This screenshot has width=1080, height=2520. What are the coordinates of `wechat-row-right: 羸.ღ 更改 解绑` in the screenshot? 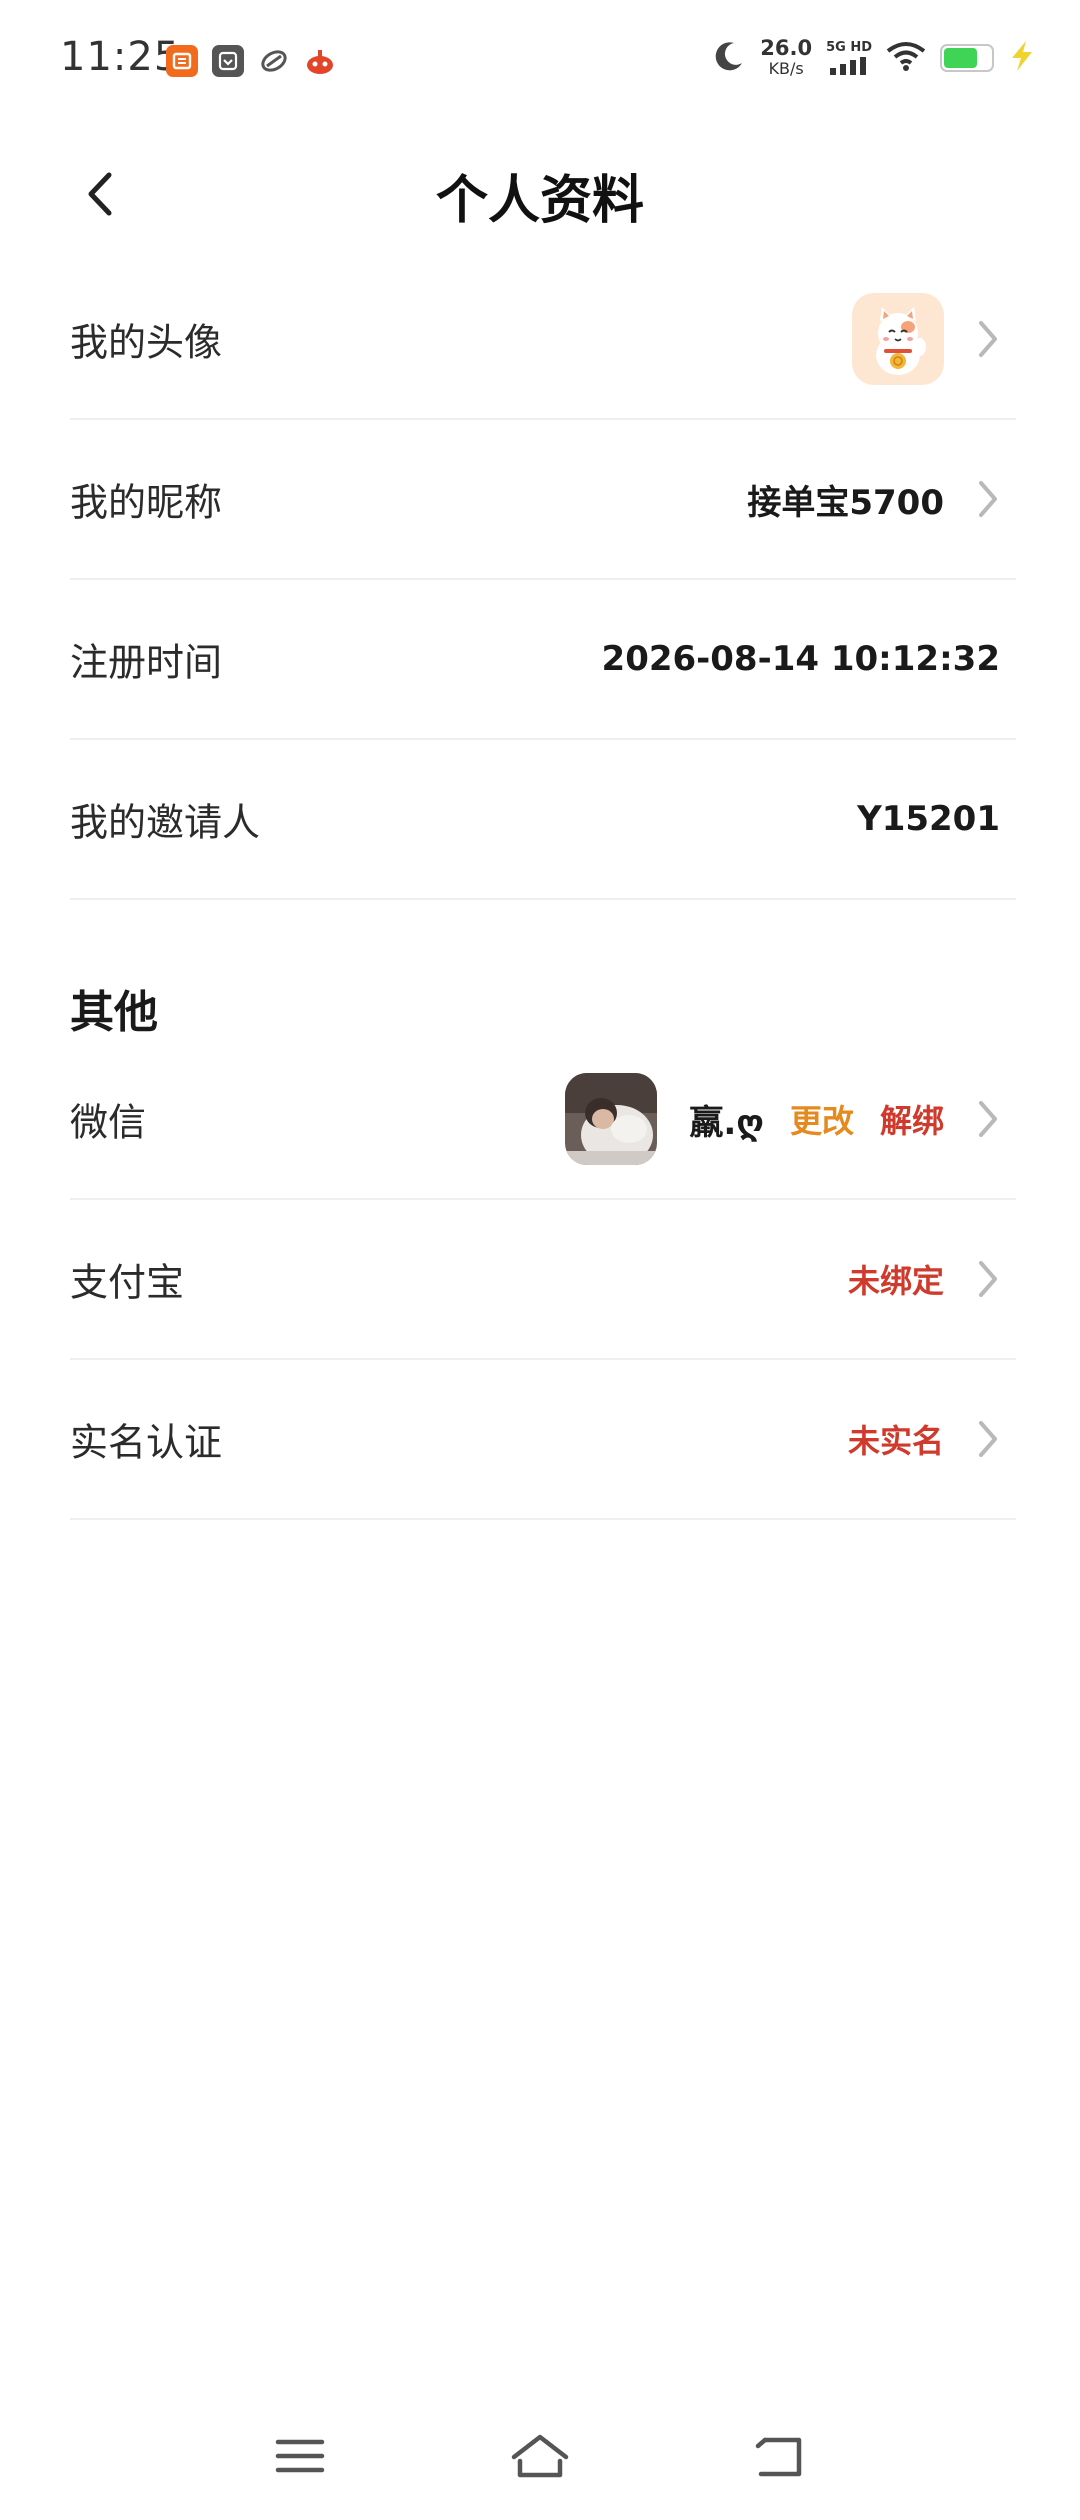 It's located at (790, 1119).